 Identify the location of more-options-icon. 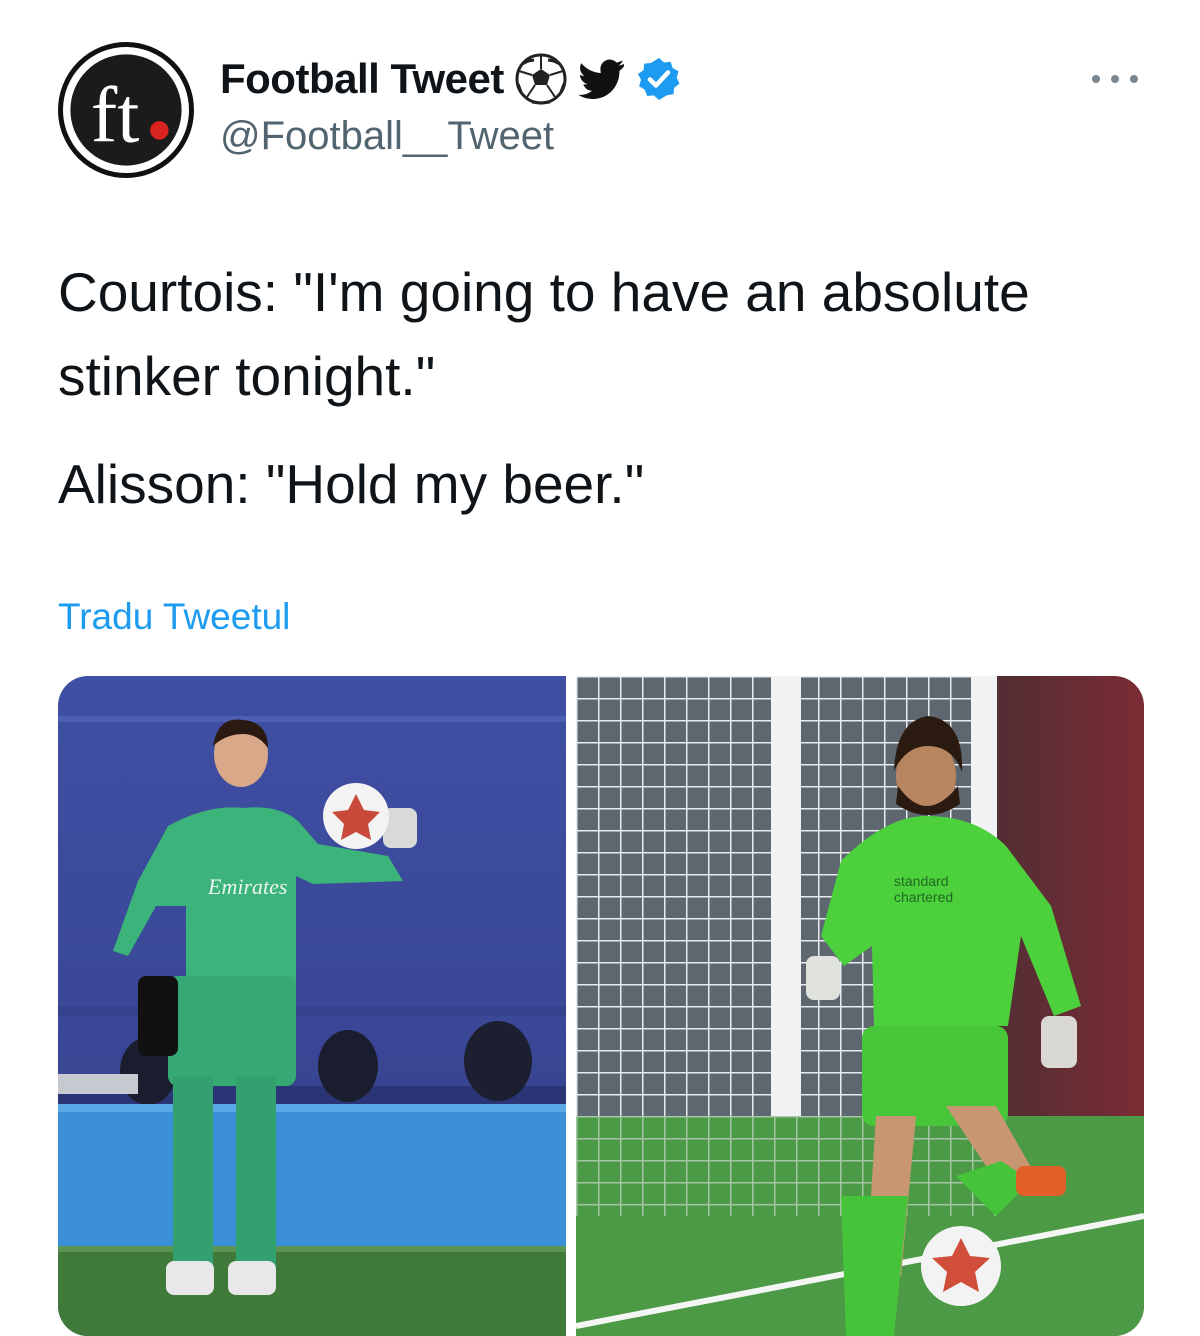
(1115, 79).